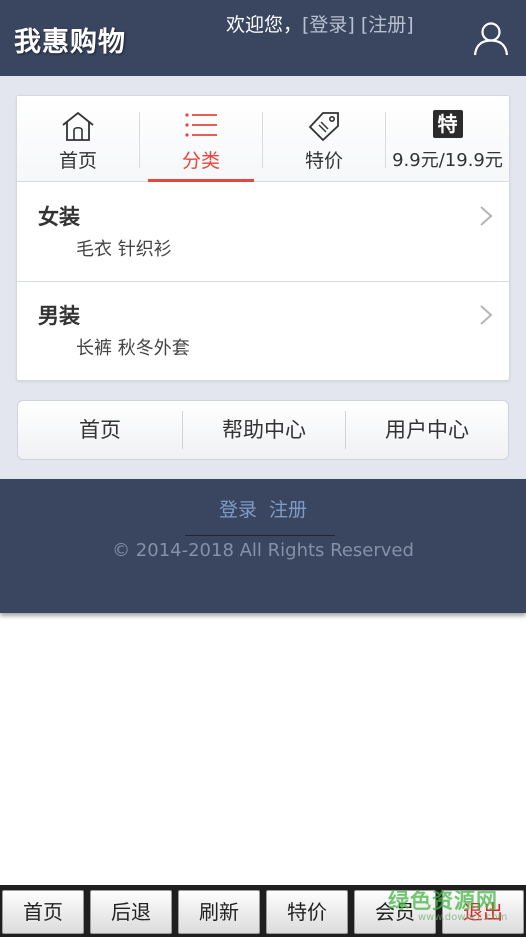 This screenshot has width=526, height=937. What do you see at coordinates (201, 125) in the screenshot?
I see `list-icon` at bounding box center [201, 125].